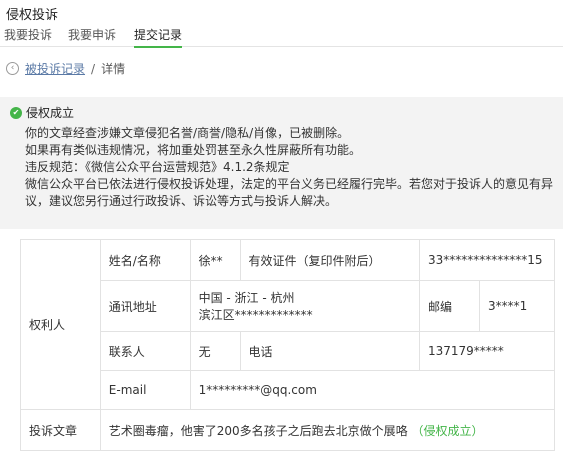  I want to click on article-status: （侵权成立）, so click(447, 430).